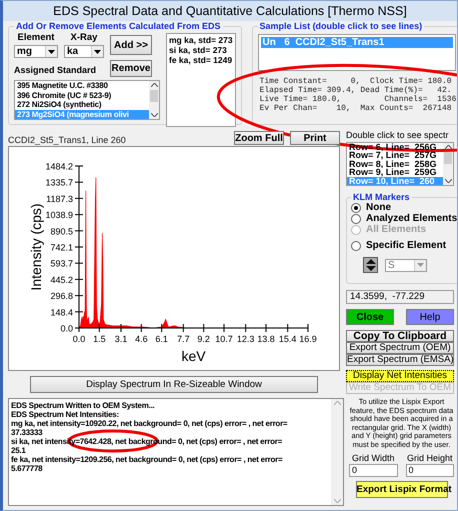 This screenshot has width=458, height=511. What do you see at coordinates (287, 339) in the screenshot?
I see `tick-label: 15.4` at bounding box center [287, 339].